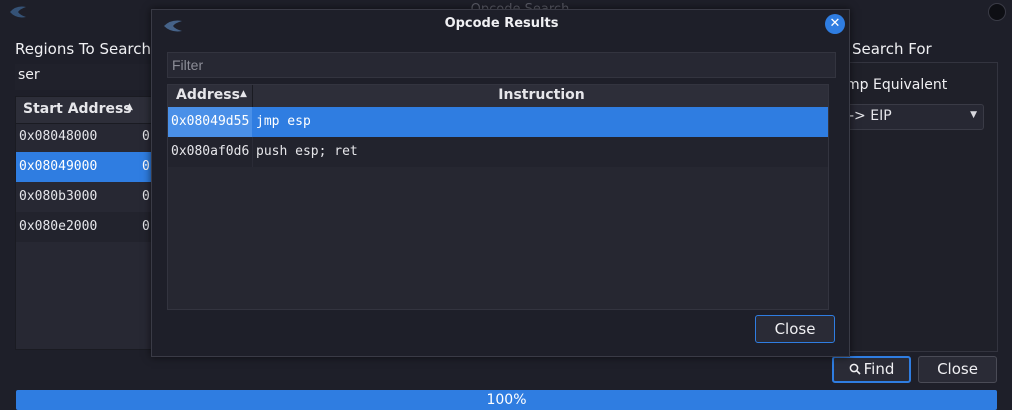 The height and width of the screenshot is (410, 1012). I want to click on progress-text: 100%, so click(506, 400).